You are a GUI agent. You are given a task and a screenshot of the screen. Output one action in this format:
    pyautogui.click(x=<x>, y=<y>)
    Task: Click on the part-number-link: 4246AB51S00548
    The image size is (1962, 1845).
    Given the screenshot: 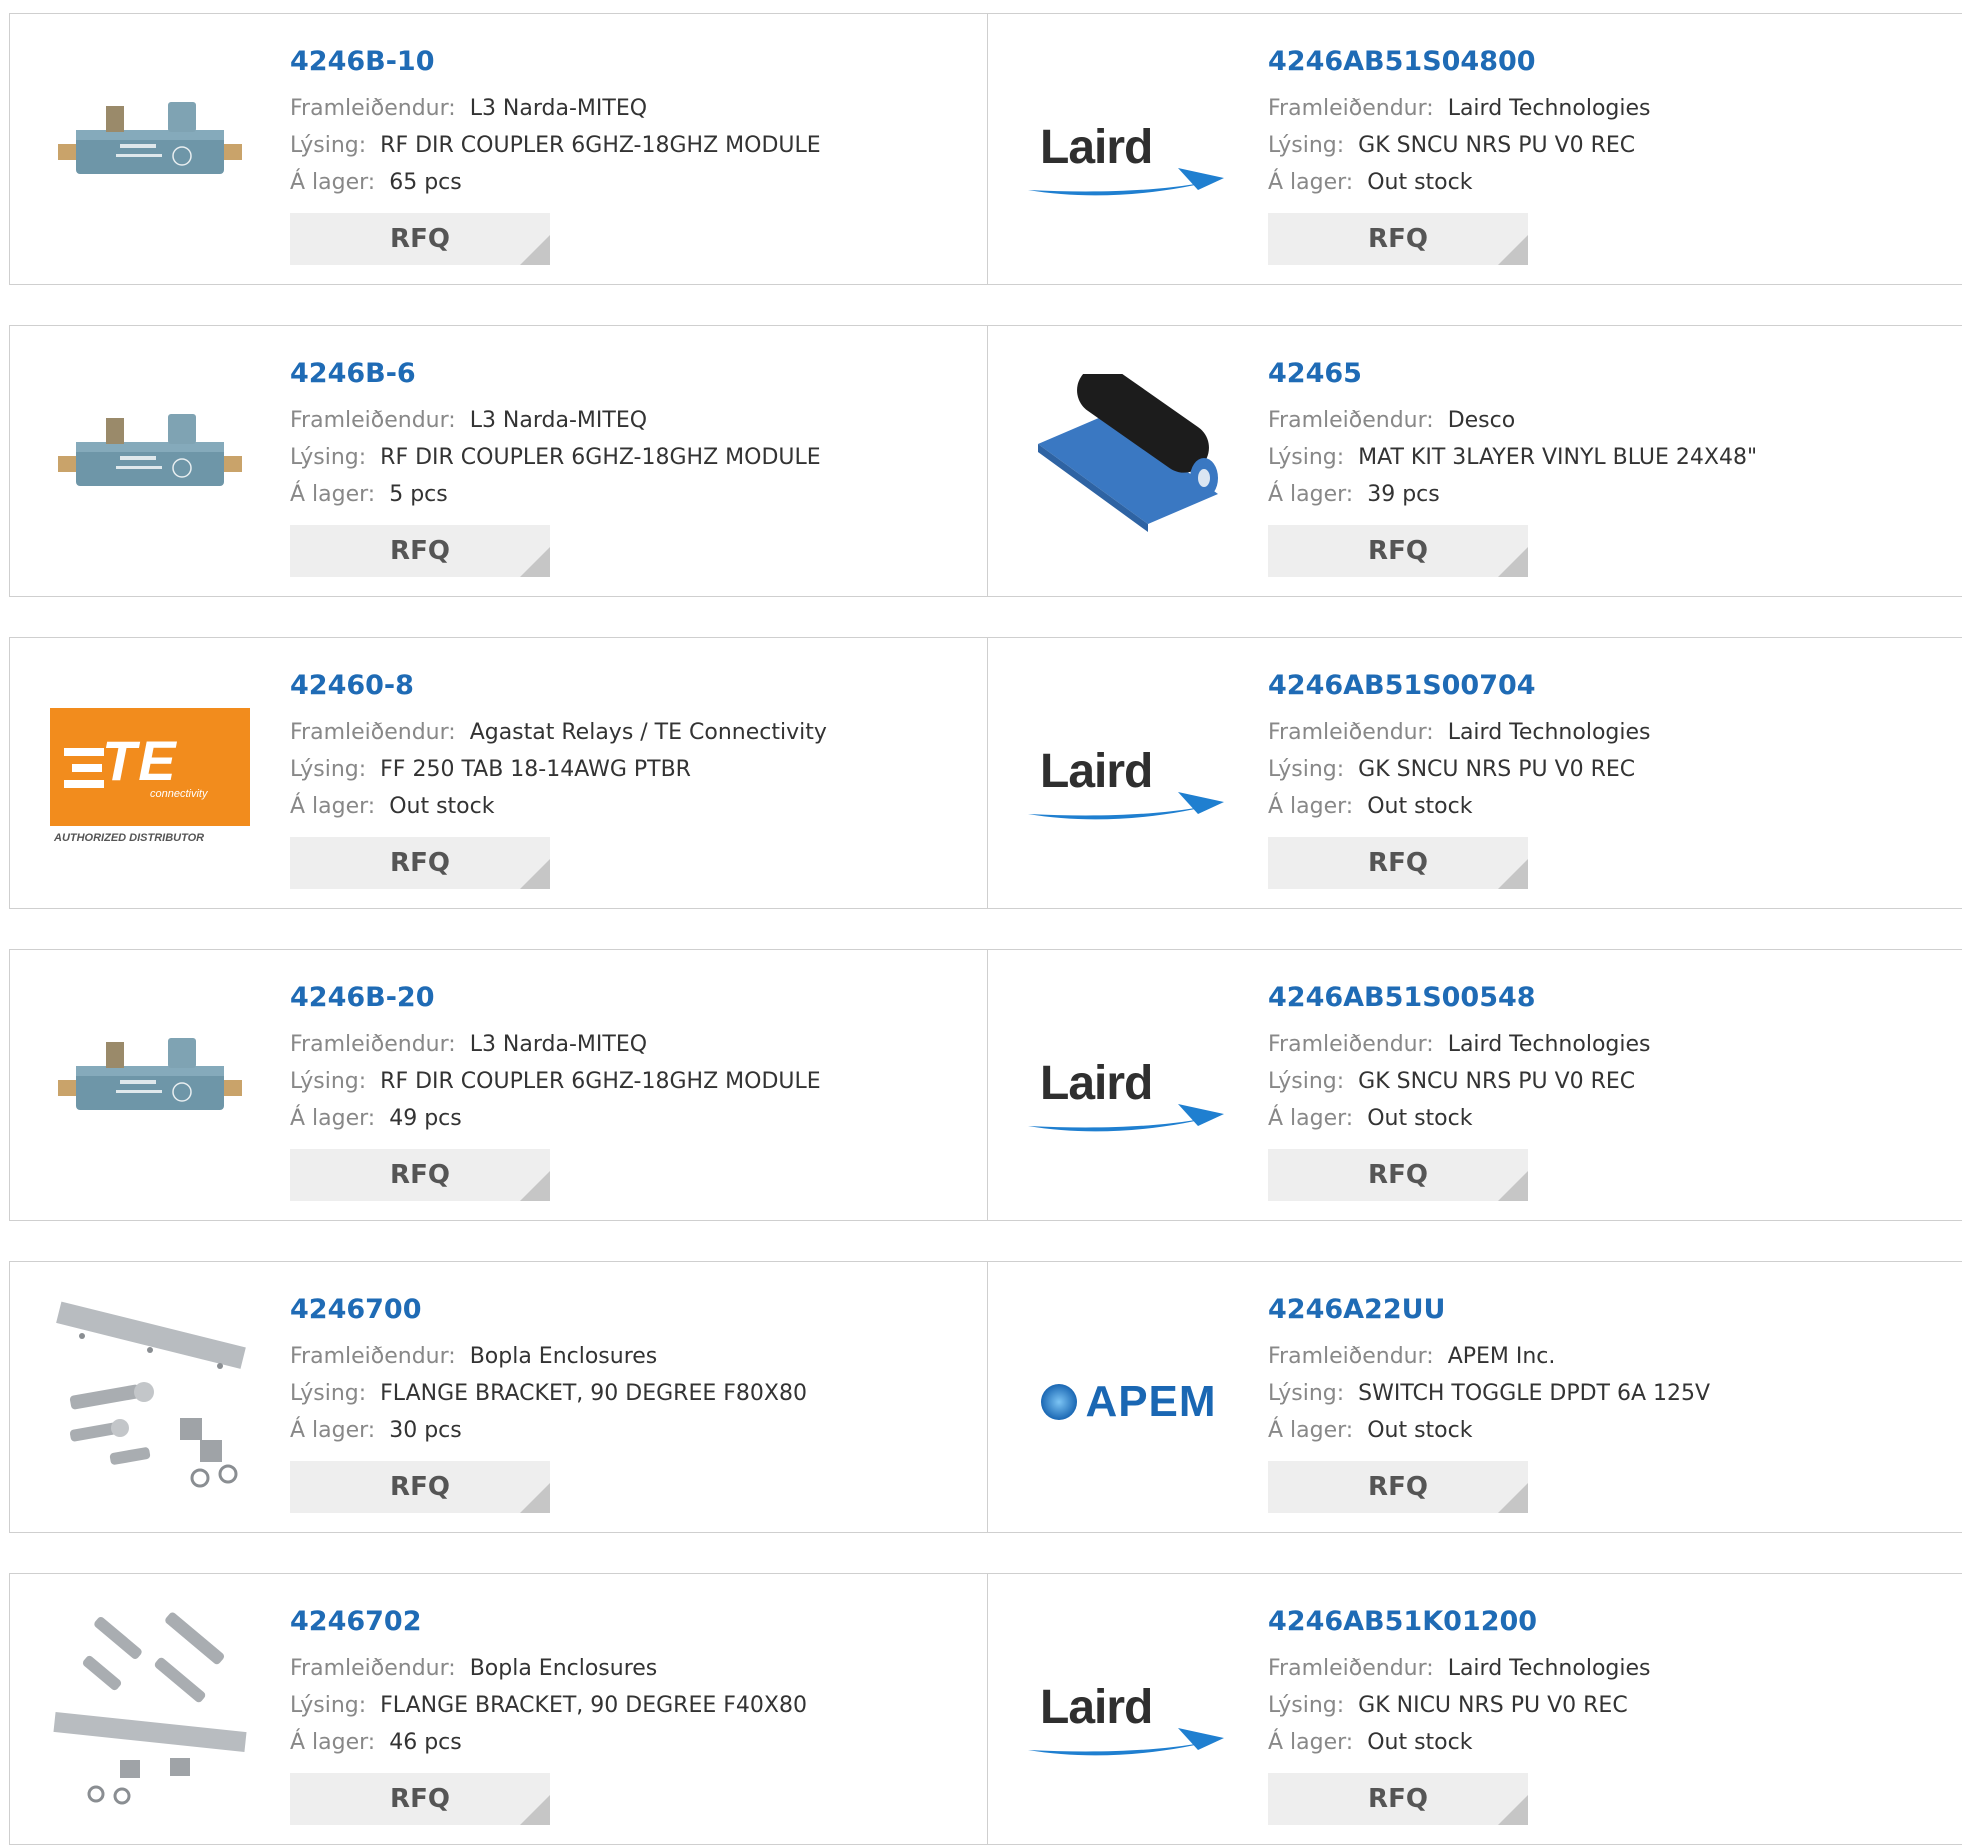 What is the action you would take?
    pyautogui.click(x=1603, y=998)
    